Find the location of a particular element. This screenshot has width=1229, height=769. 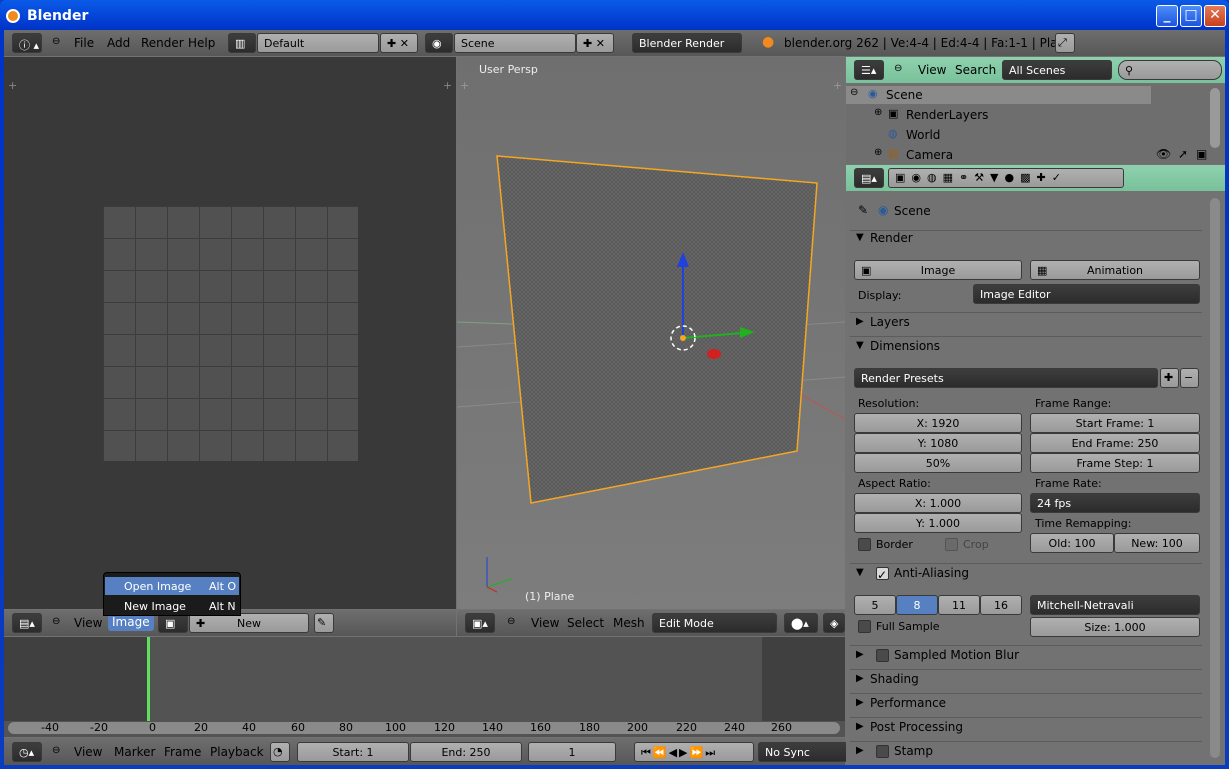

display-mode-menu: All Scenes is located at coordinates (1057, 70).